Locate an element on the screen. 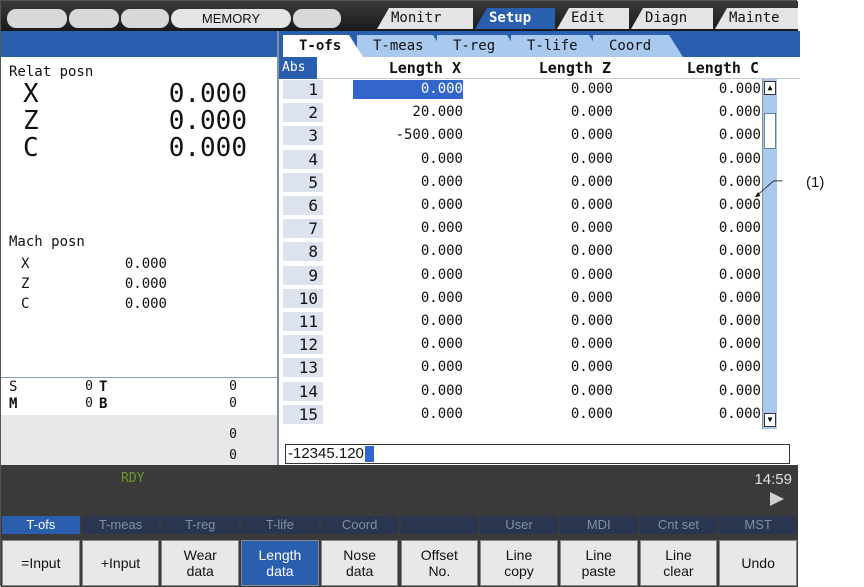  menu-button-line-paste: Line paste is located at coordinates (598, 563).